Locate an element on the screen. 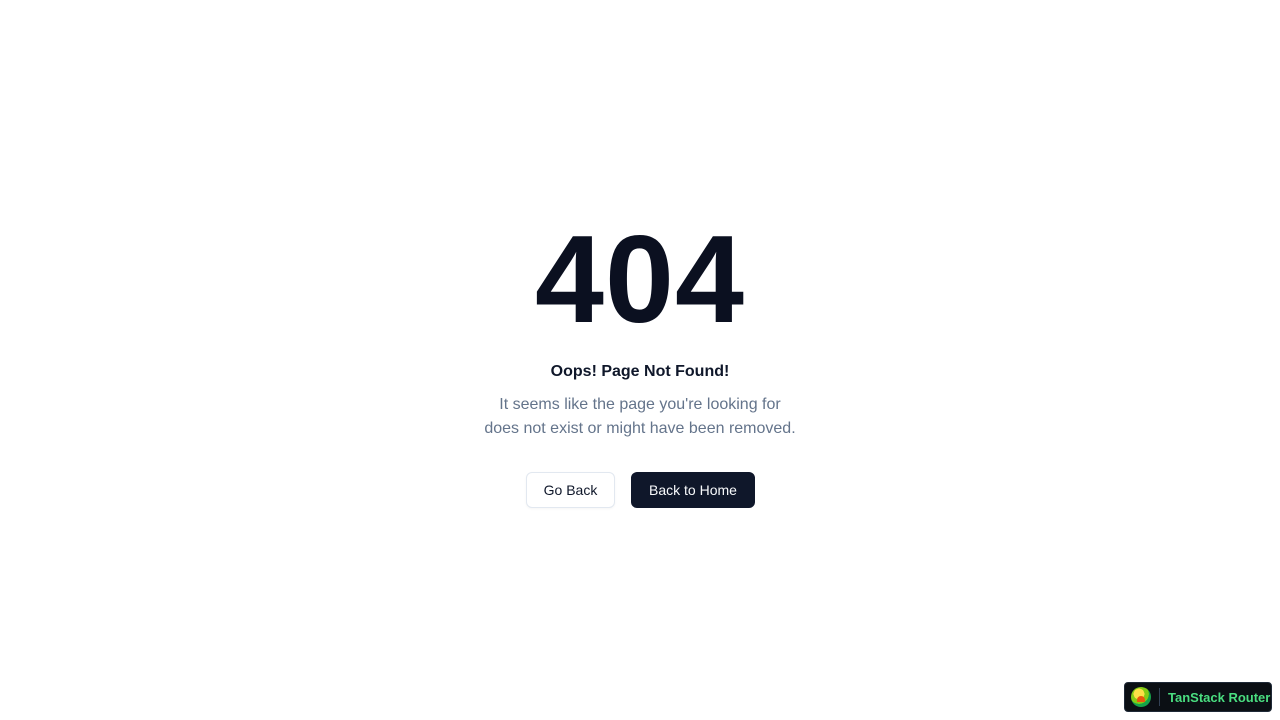 This screenshot has width=1280, height=720. tanstack-router-logo-icon is located at coordinates (1141, 697).